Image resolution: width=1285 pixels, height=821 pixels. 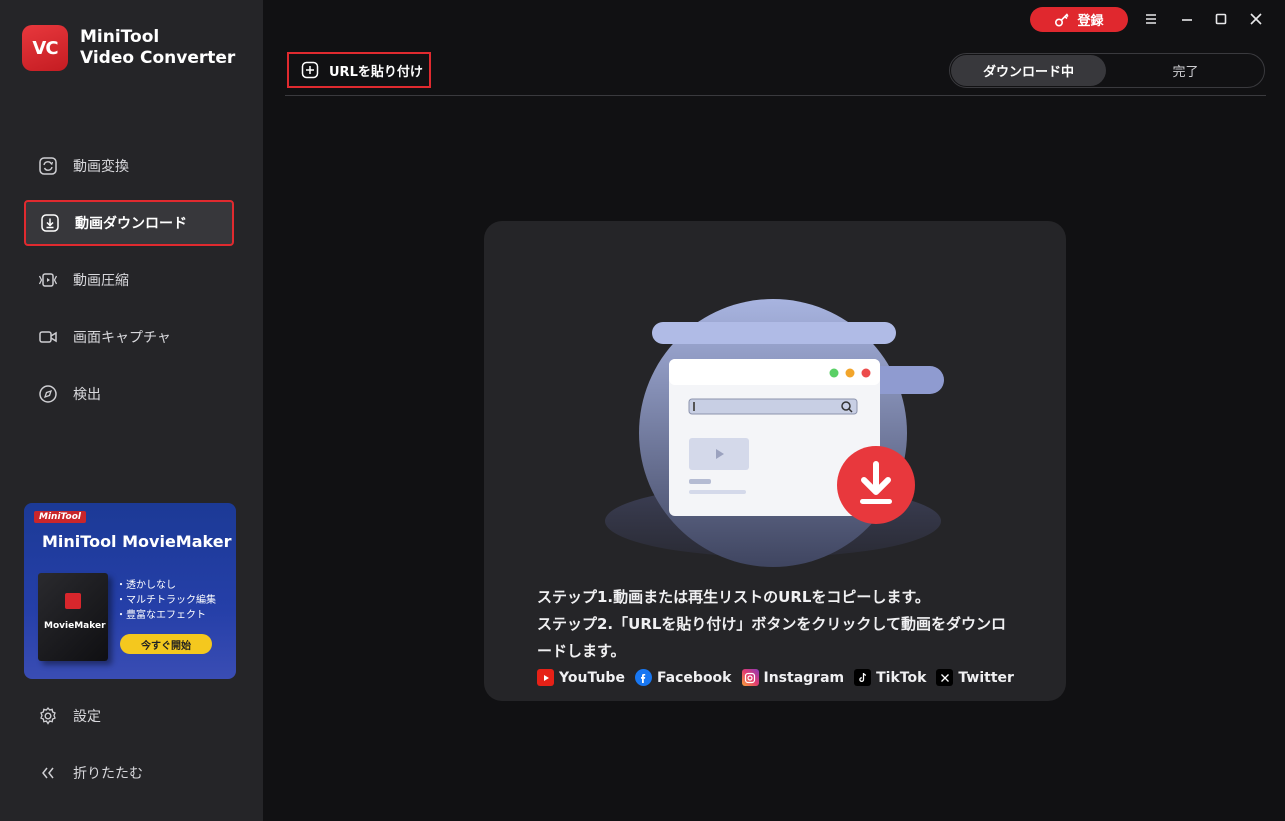 What do you see at coordinates (60, 517) in the screenshot?
I see `promo-brand-badge: MiniTool` at bounding box center [60, 517].